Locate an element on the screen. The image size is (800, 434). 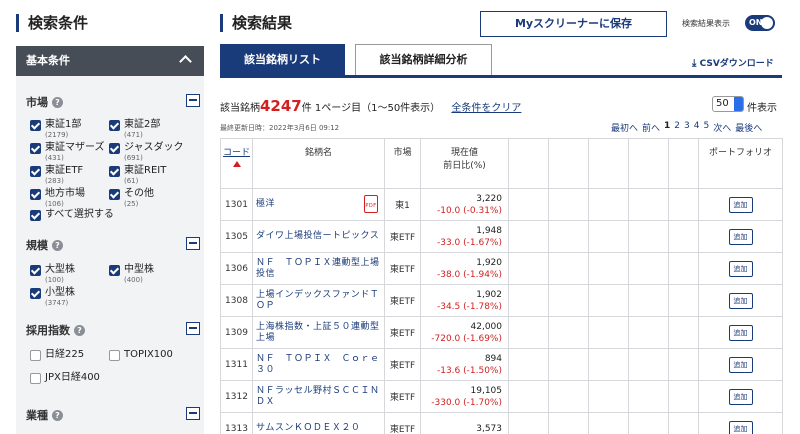
row-portfolio-cell: 追加 is located at coordinates (740, 396).